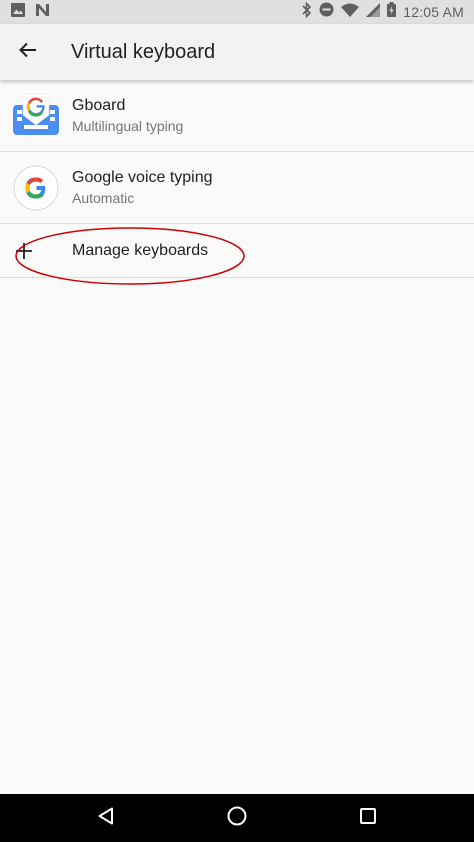  Describe the element at coordinates (307, 12) in the screenshot. I see `bluetooth-icon` at that location.